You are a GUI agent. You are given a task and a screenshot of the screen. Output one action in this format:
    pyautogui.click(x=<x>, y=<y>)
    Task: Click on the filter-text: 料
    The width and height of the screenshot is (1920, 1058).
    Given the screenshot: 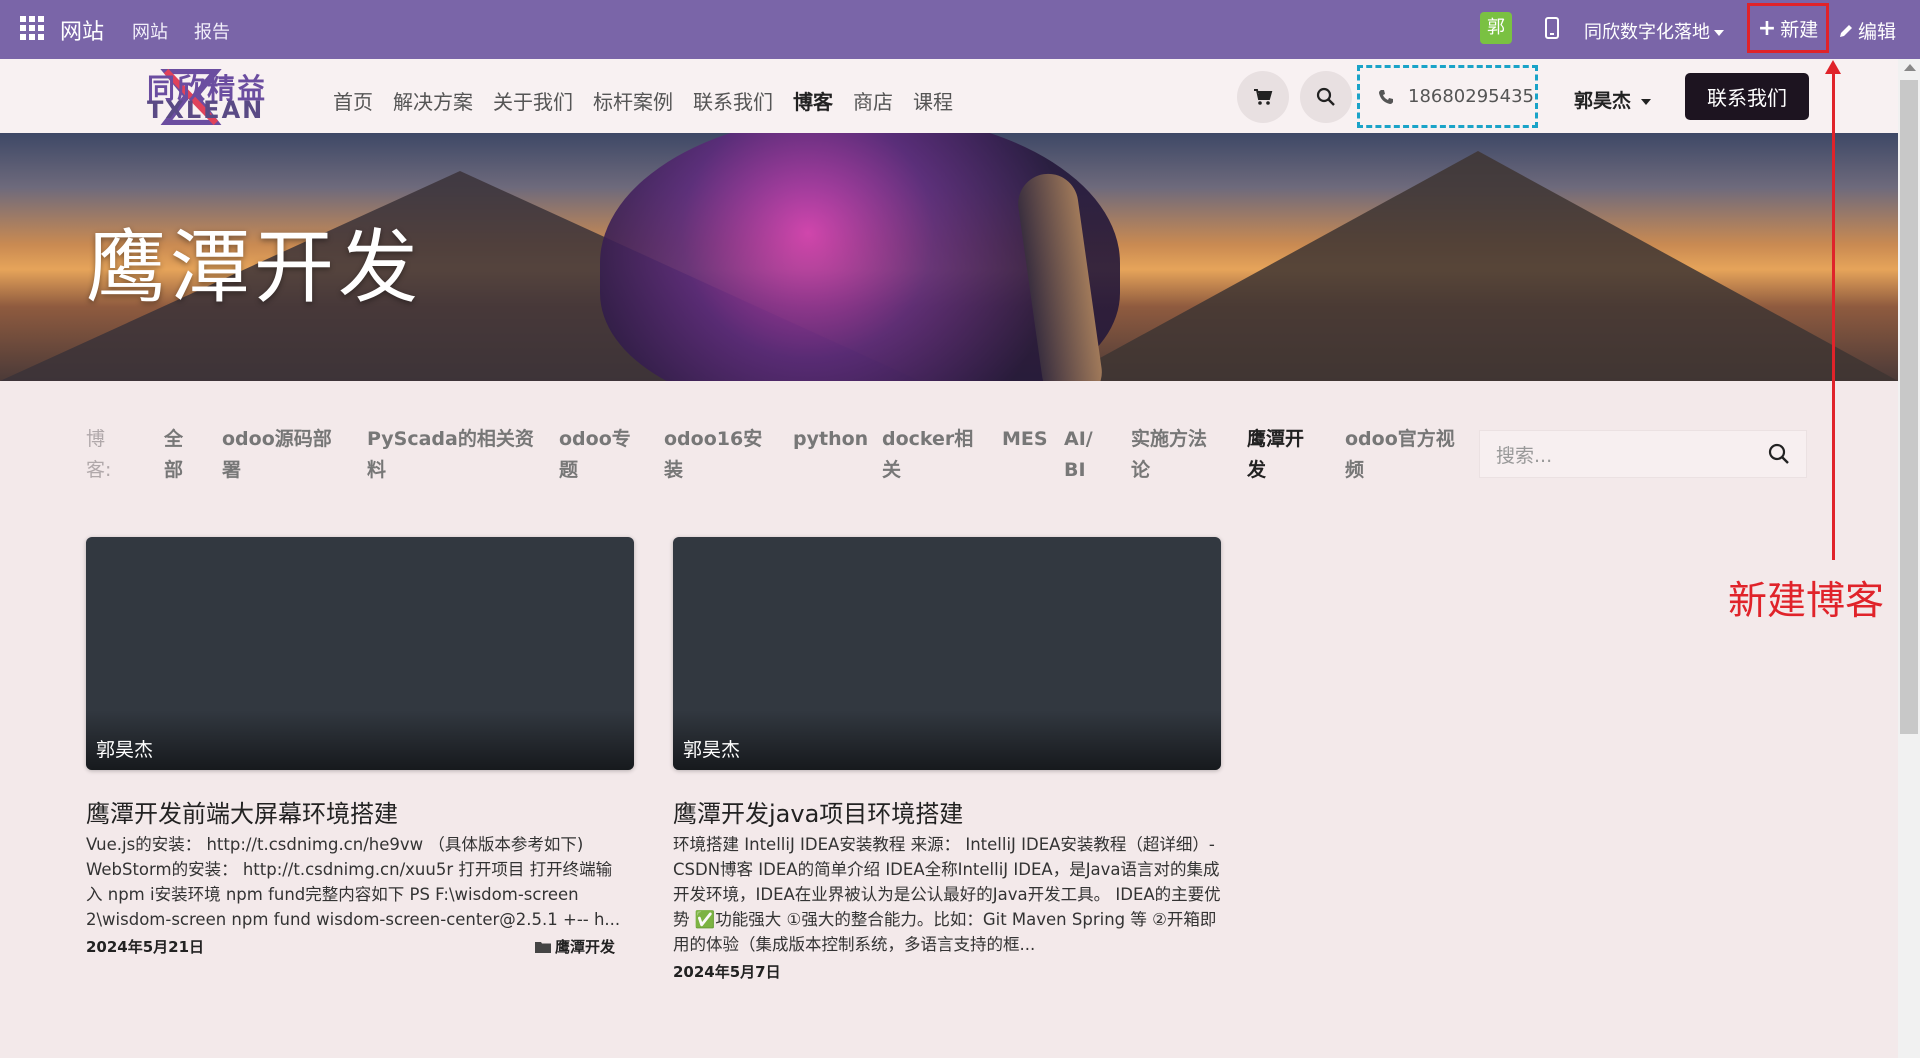 What is the action you would take?
    pyautogui.click(x=377, y=470)
    